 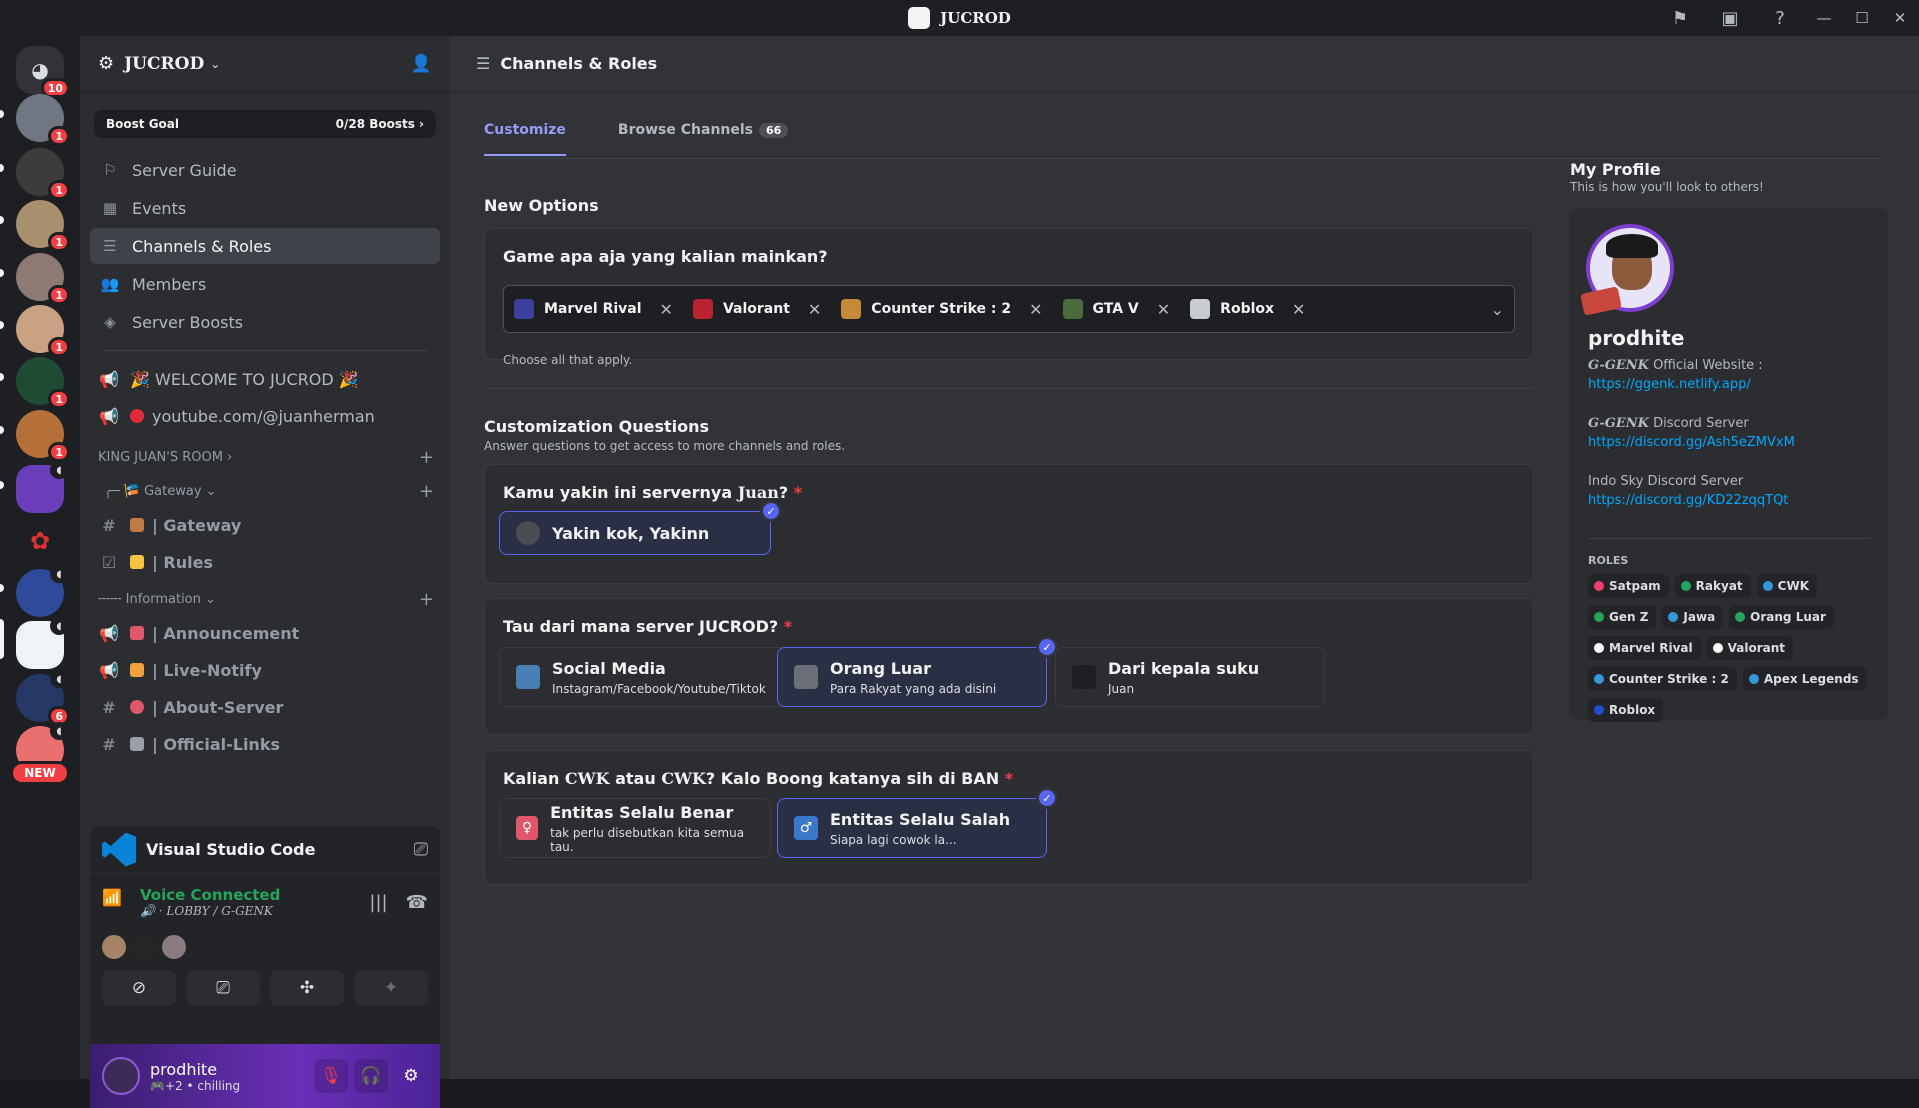 What do you see at coordinates (1781, 617) in the screenshot?
I see `role-chip: Orang Luar` at bounding box center [1781, 617].